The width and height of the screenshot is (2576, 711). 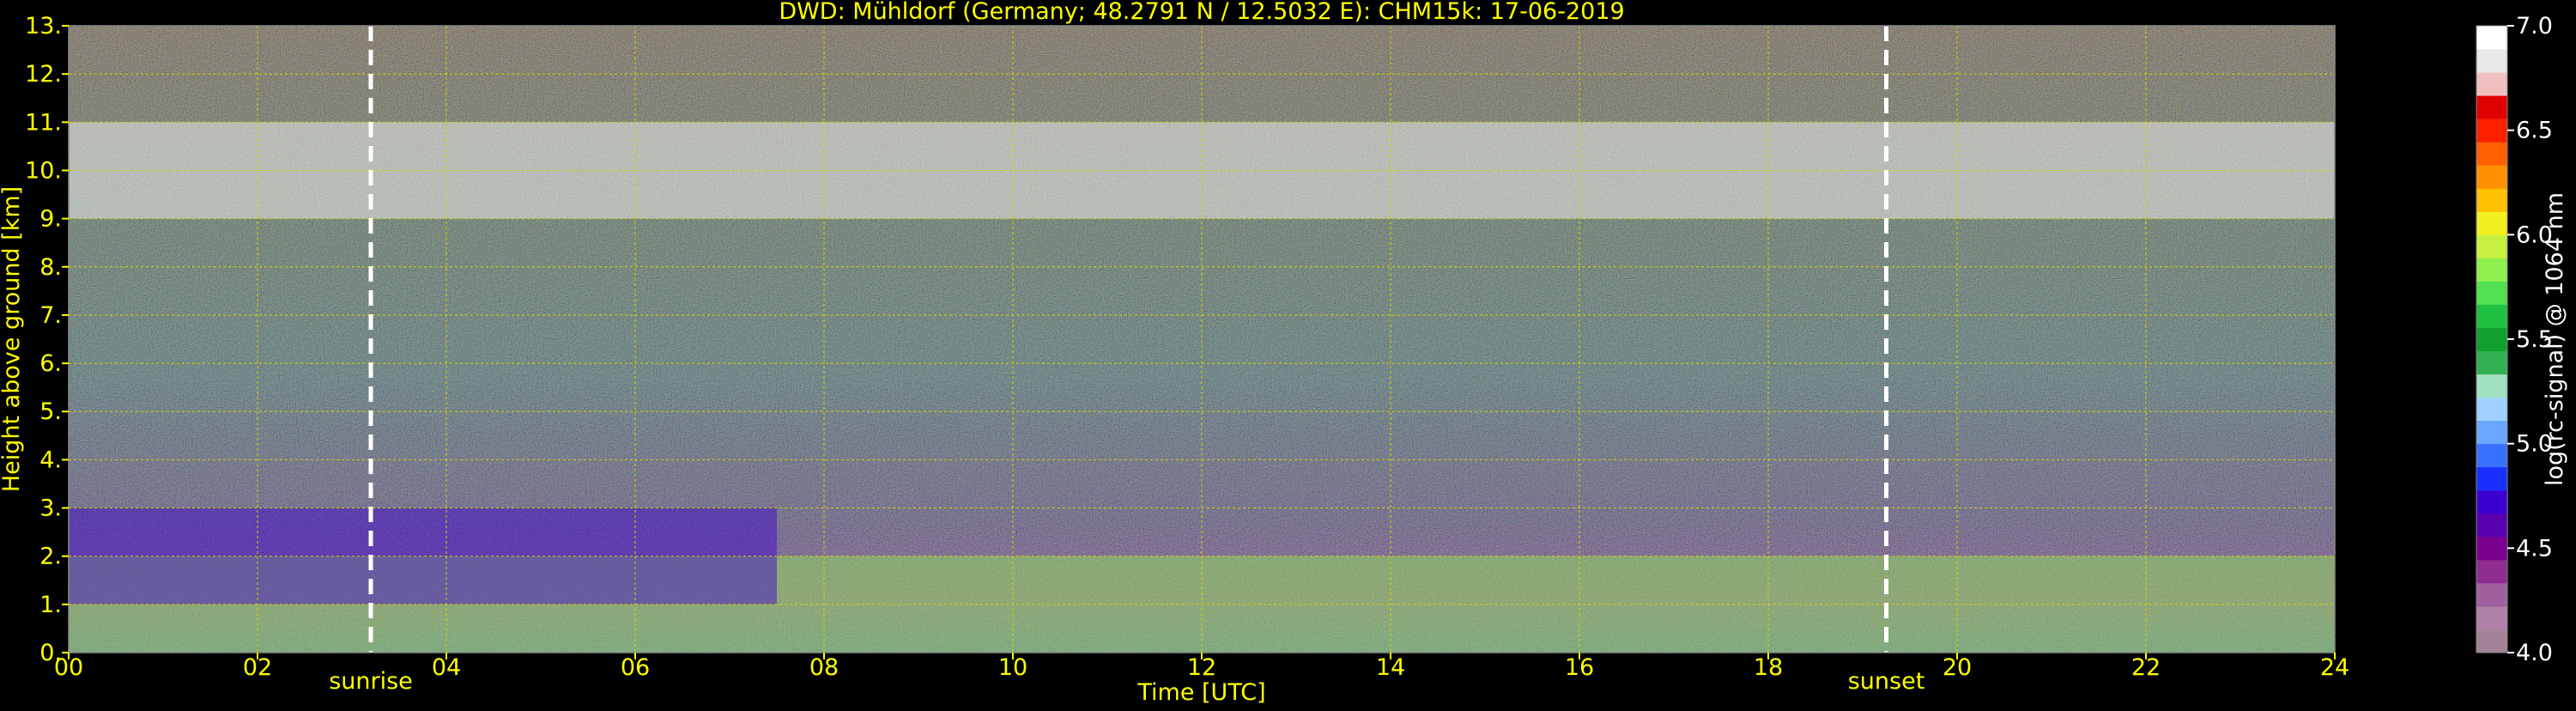 I want to click on sunset-label: sunset, so click(x=1886, y=681).